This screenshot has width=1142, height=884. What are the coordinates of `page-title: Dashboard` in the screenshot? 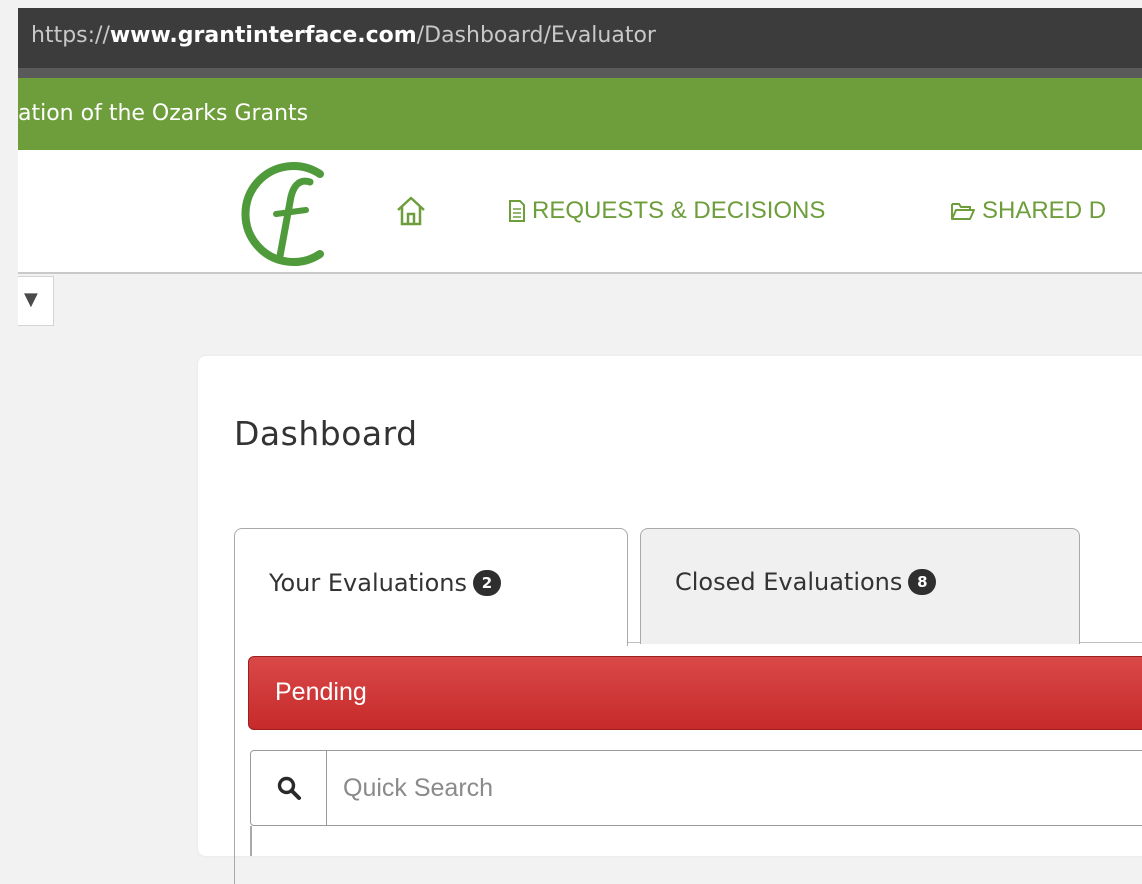 It's located at (326, 433).